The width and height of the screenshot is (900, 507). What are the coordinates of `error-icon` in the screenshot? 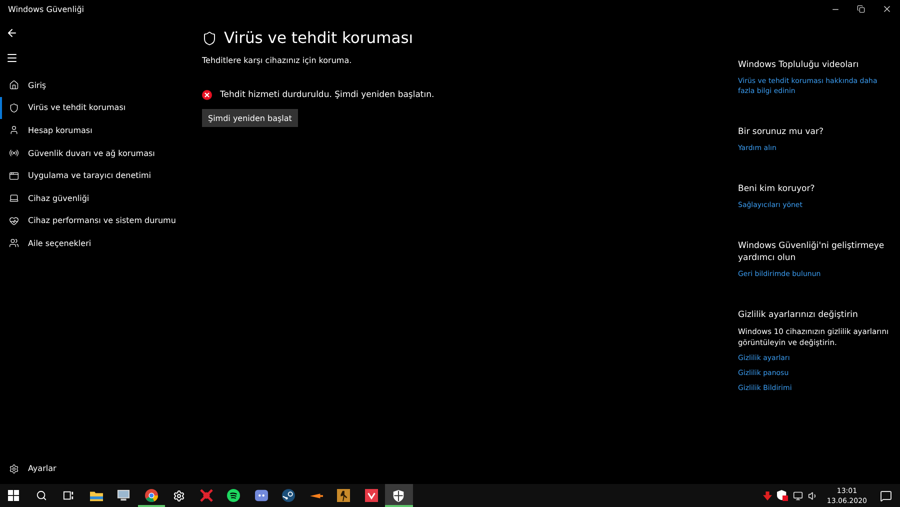 It's located at (207, 95).